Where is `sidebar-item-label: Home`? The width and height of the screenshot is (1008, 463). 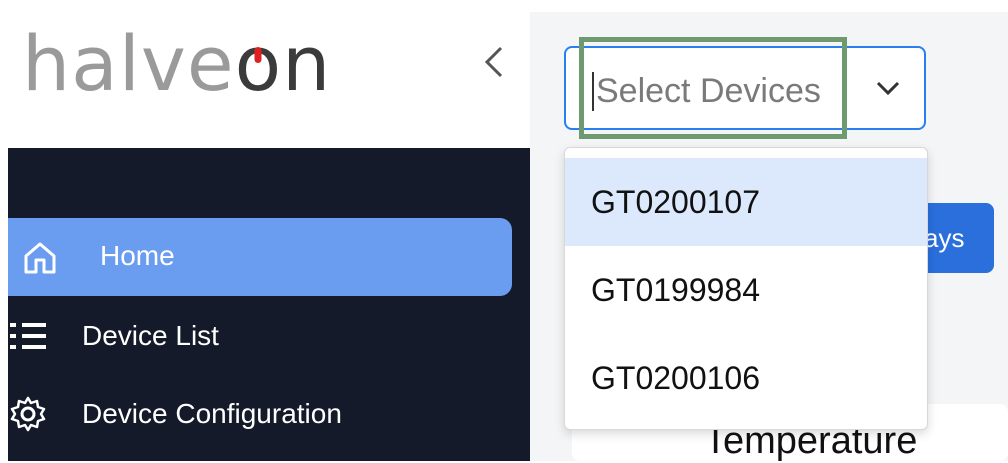
sidebar-item-label: Home is located at coordinates (137, 255).